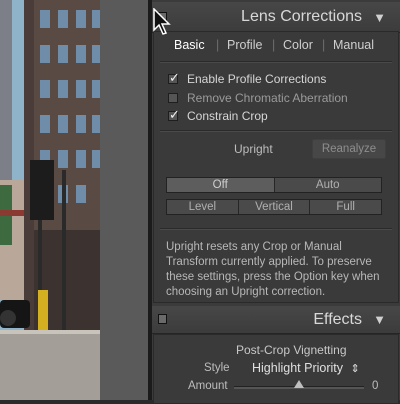  I want to click on lens-corrections-title: Lens Corrections, so click(301, 16).